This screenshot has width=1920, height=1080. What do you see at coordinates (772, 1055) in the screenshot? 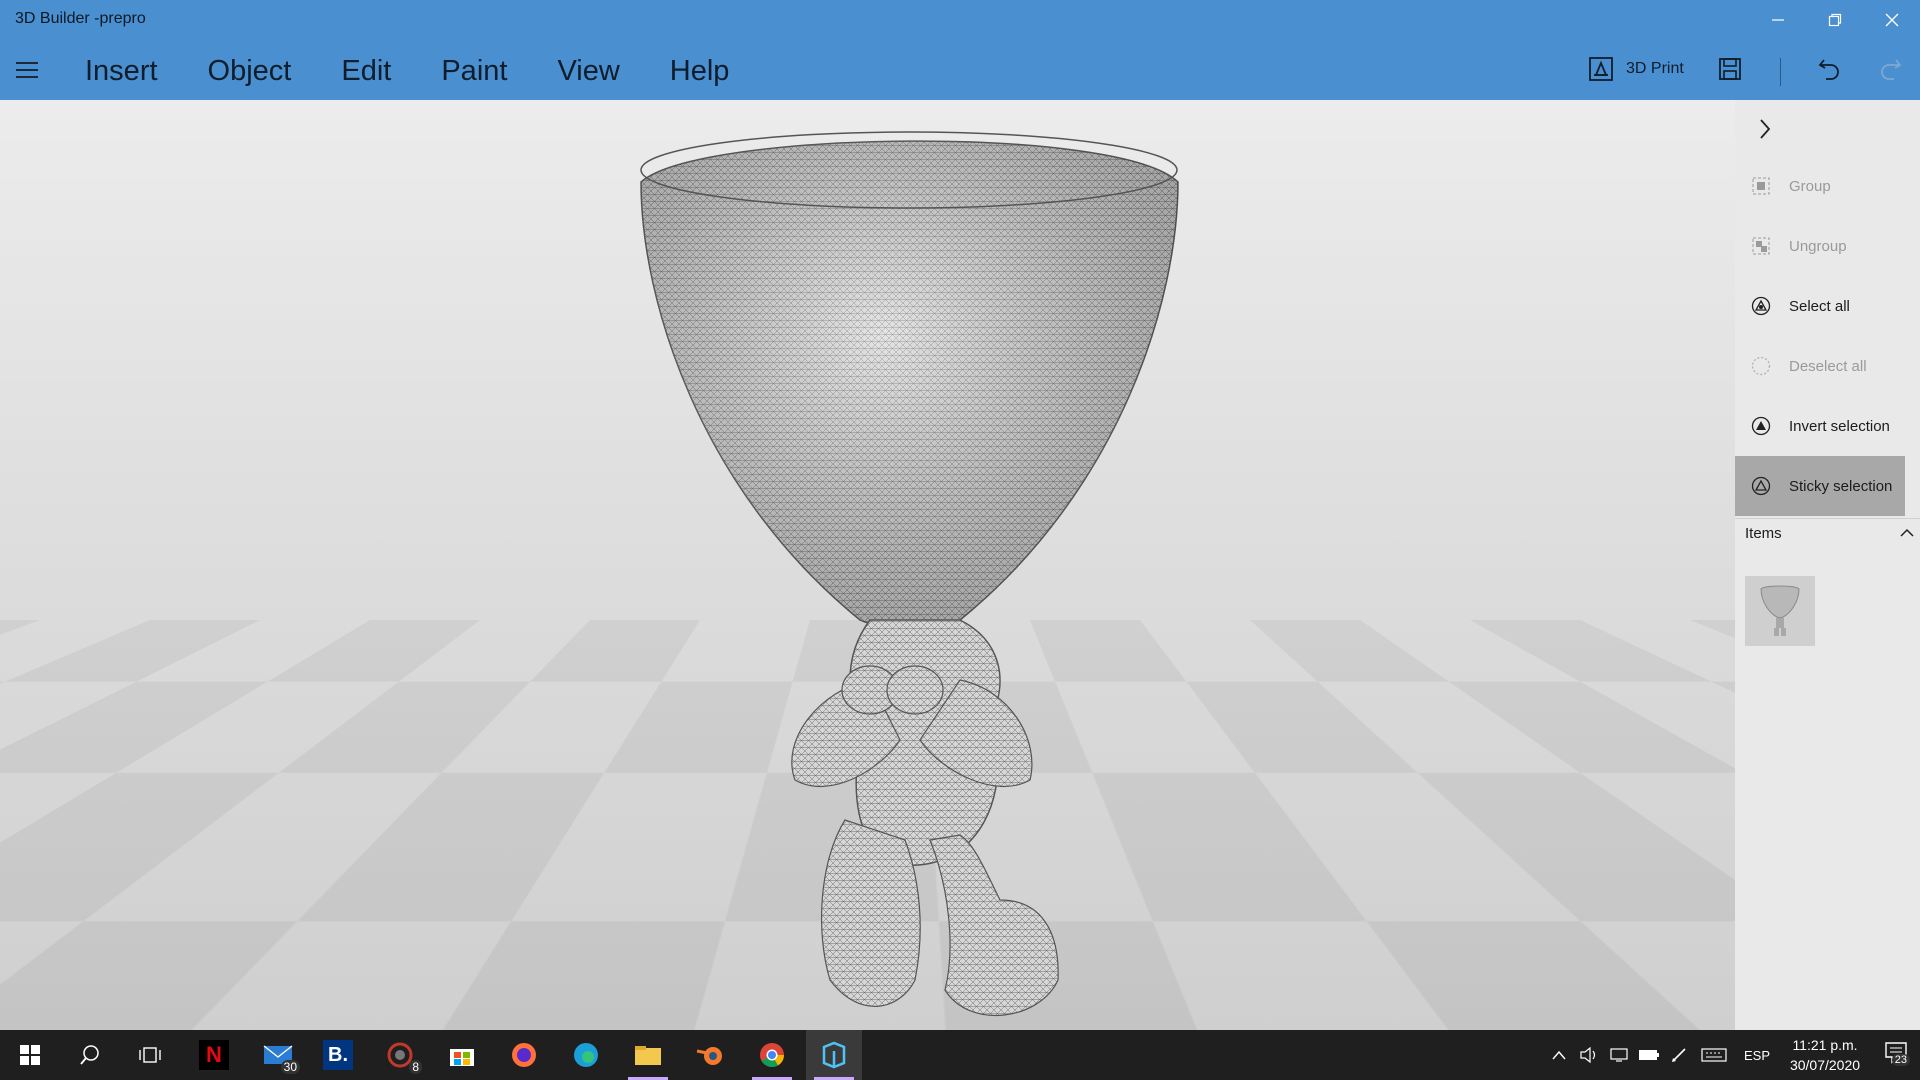
I see `chrome-icon` at bounding box center [772, 1055].